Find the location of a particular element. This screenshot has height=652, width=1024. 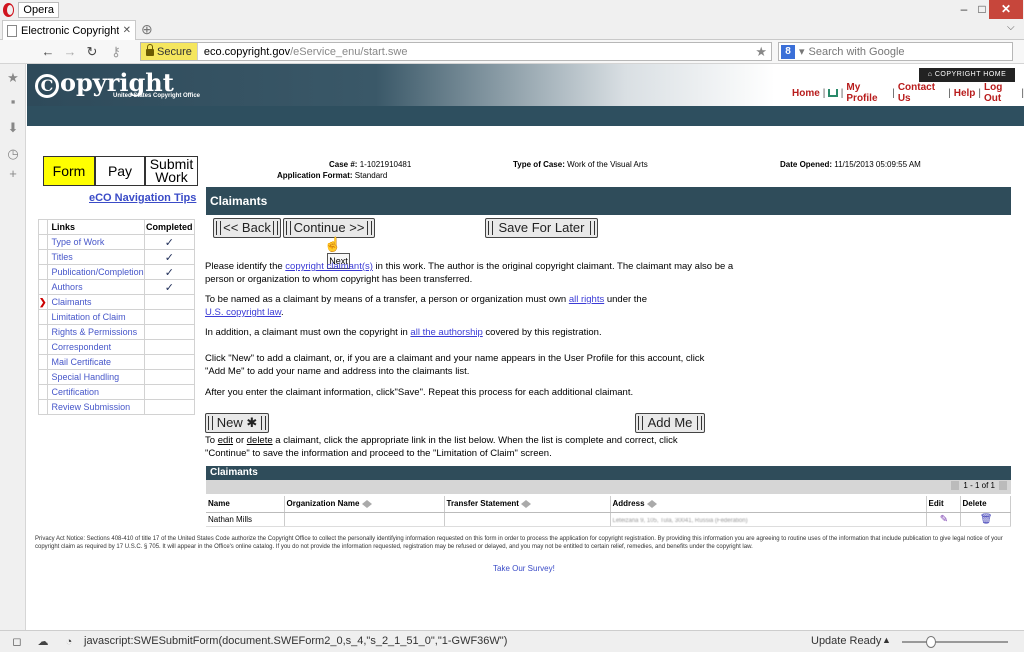

reload-icon: ↻ is located at coordinates (92, 52).